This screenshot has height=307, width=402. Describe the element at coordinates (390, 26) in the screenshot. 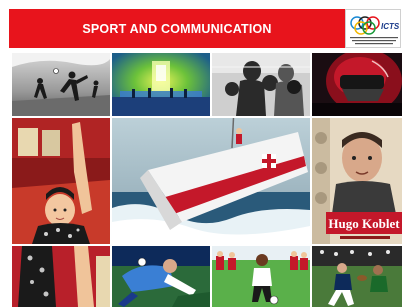

I see `svg-text: ICTS` at that location.